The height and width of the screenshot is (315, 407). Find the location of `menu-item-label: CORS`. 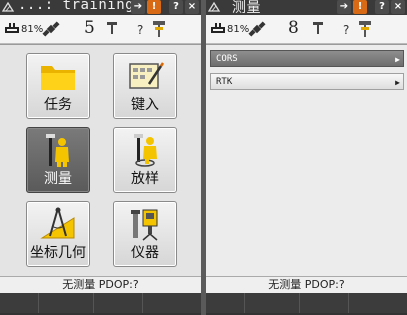

menu-item-label: CORS is located at coordinates (227, 59).